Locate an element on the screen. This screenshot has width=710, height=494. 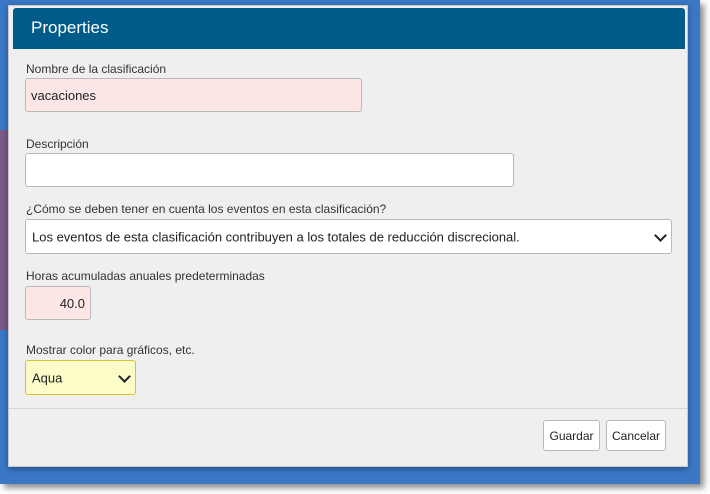
color-label: Mostrar color para gráficos, etc. is located at coordinates (110, 350).